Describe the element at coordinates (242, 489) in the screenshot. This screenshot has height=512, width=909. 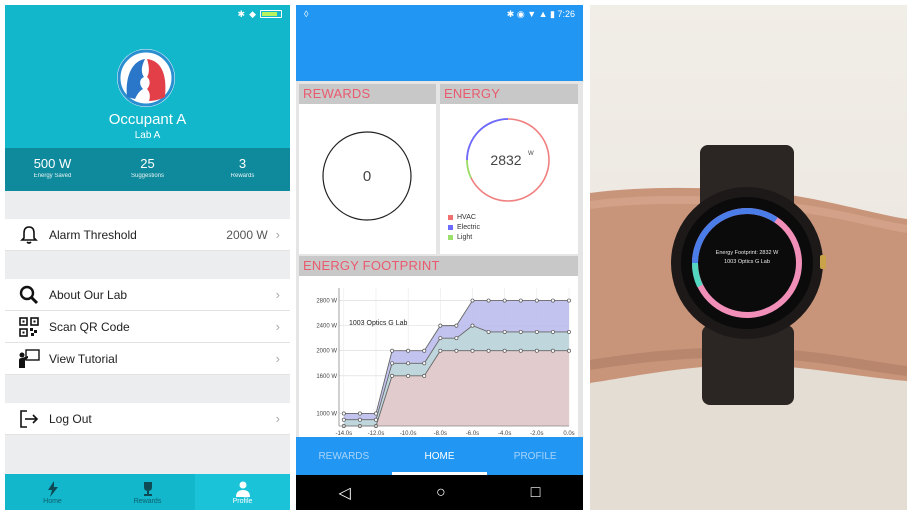
I see `person-icon` at that location.